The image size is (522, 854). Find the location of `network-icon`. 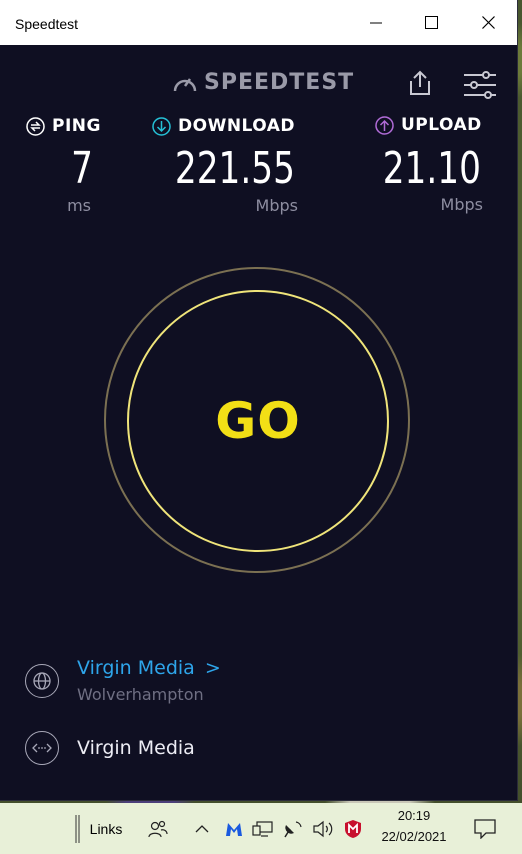

network-icon is located at coordinates (42, 748).